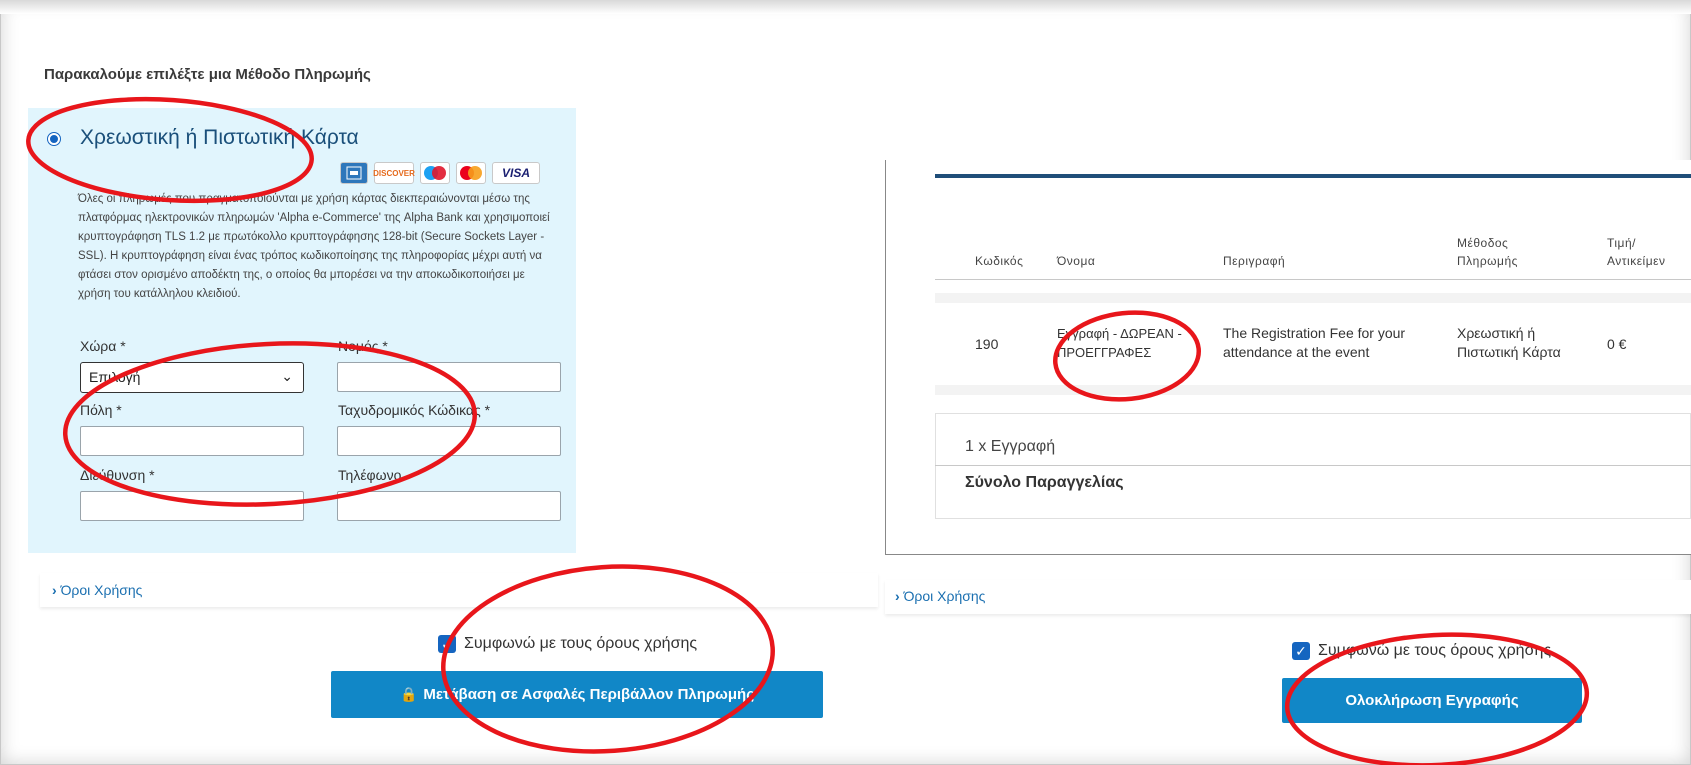 The height and width of the screenshot is (765, 1691). Describe the element at coordinates (1313, 298) in the screenshot. I see `row-spacer` at that location.